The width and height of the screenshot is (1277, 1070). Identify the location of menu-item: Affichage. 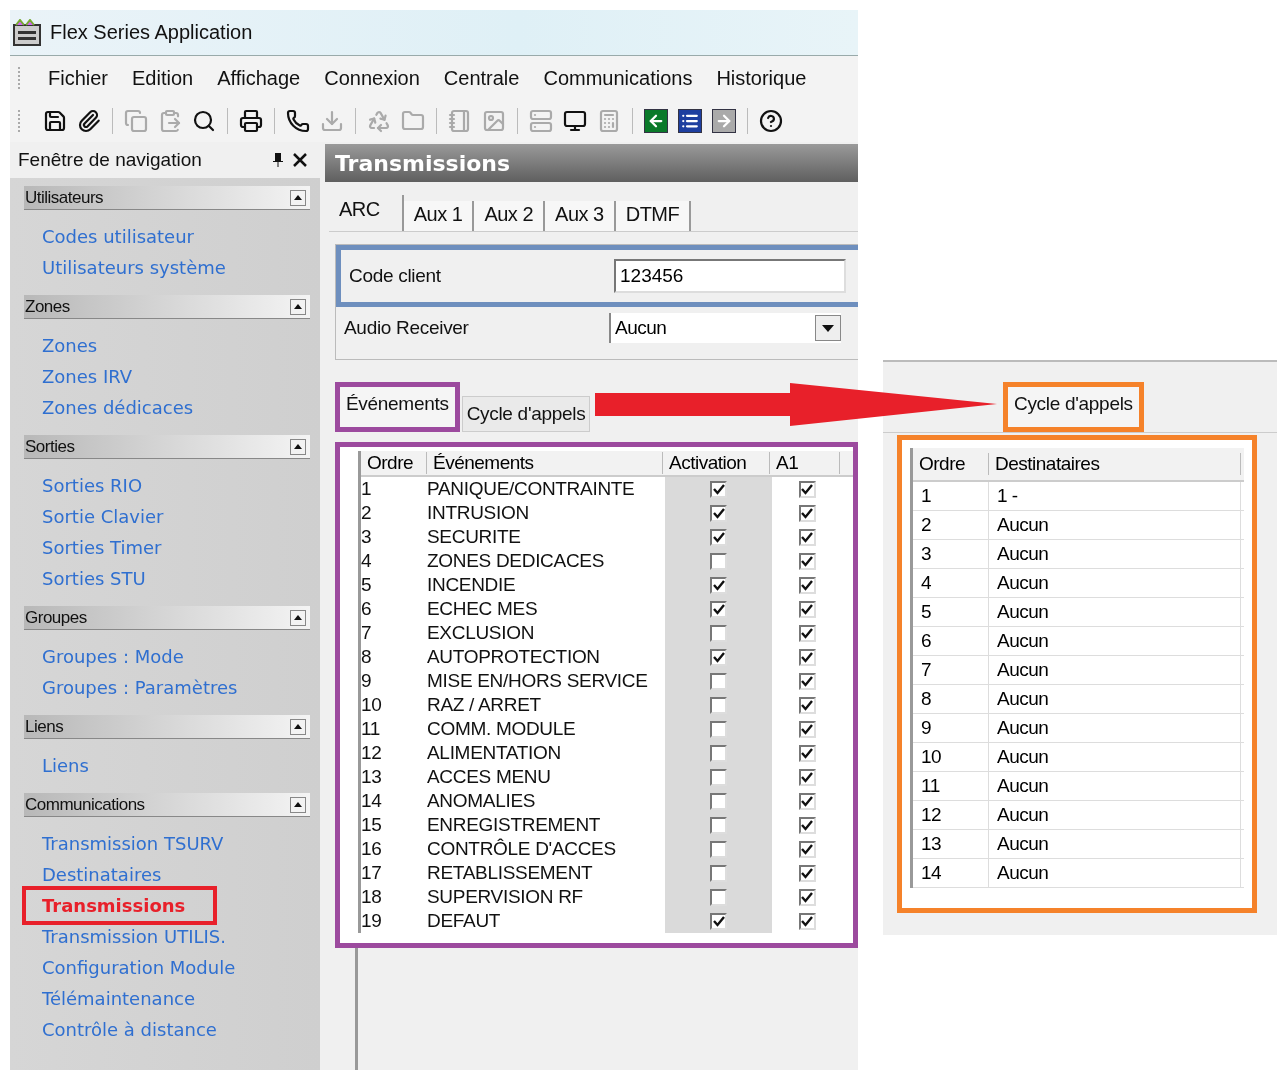
(259, 78).